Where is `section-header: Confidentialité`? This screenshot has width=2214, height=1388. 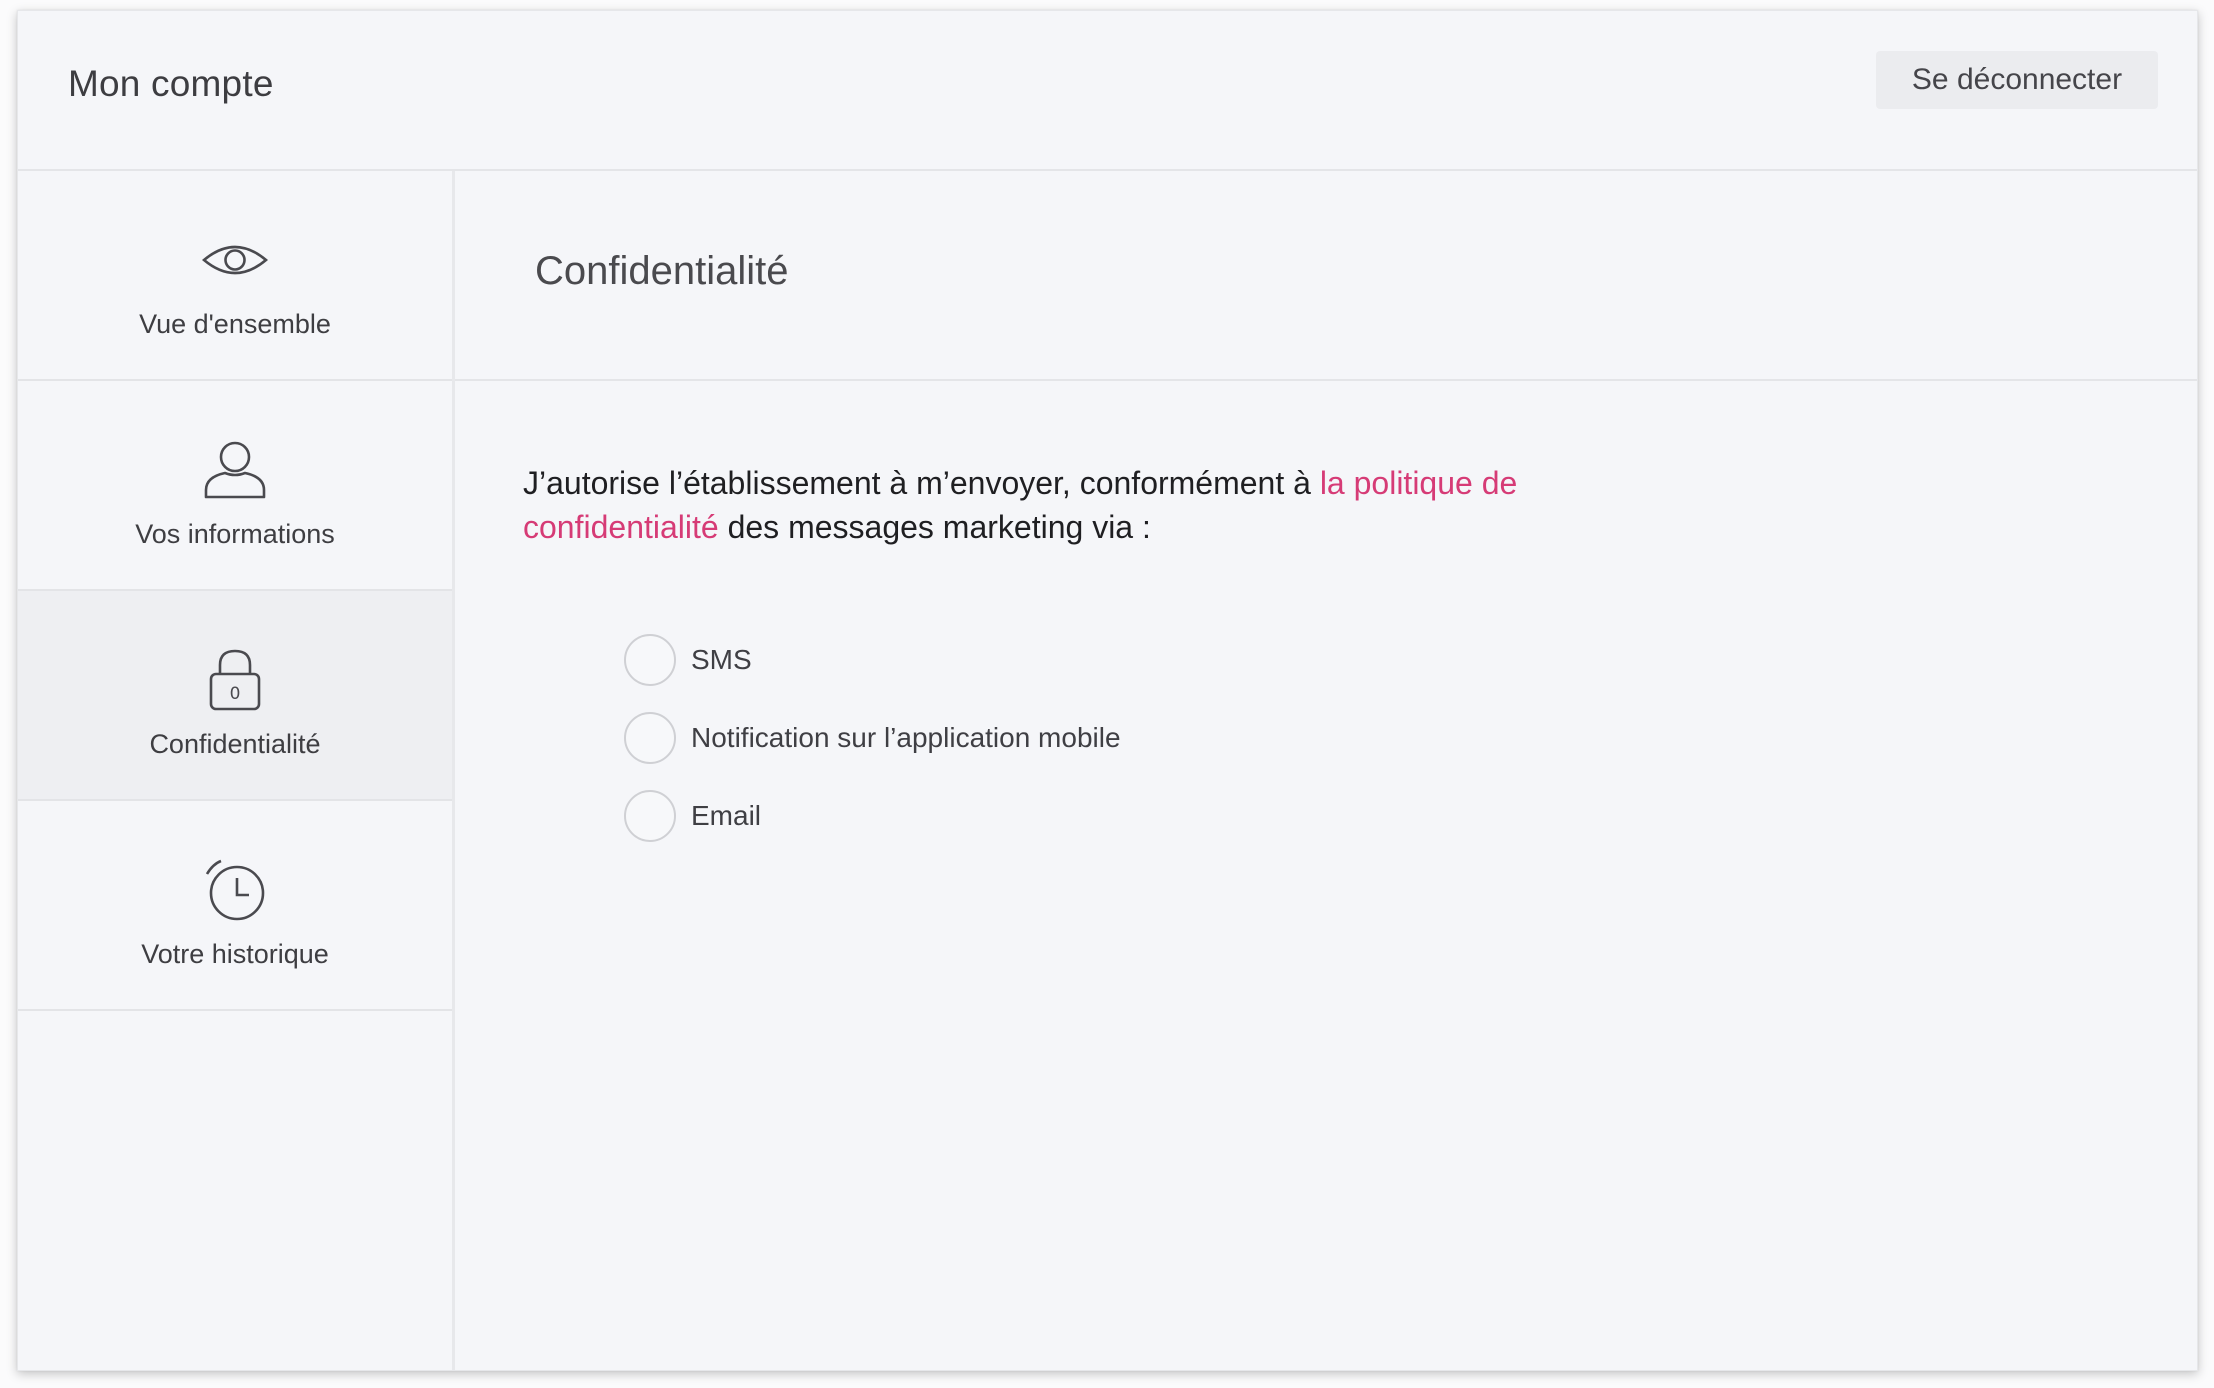 section-header: Confidentialité is located at coordinates (1326, 276).